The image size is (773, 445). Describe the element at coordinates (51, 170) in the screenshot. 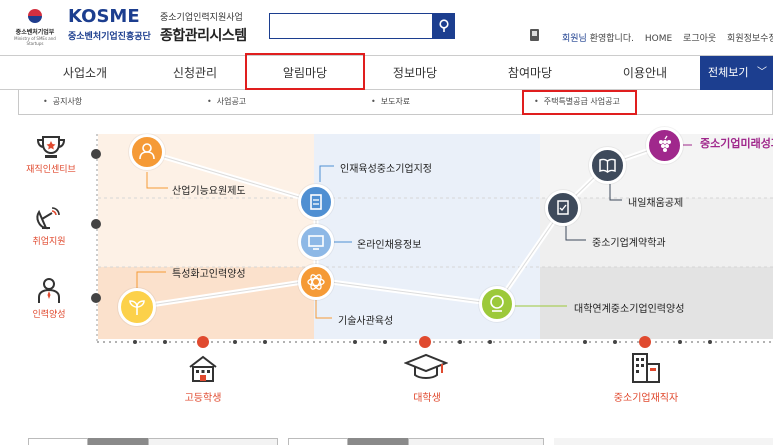

I see `category-label-incentive: 재직인센티브` at that location.